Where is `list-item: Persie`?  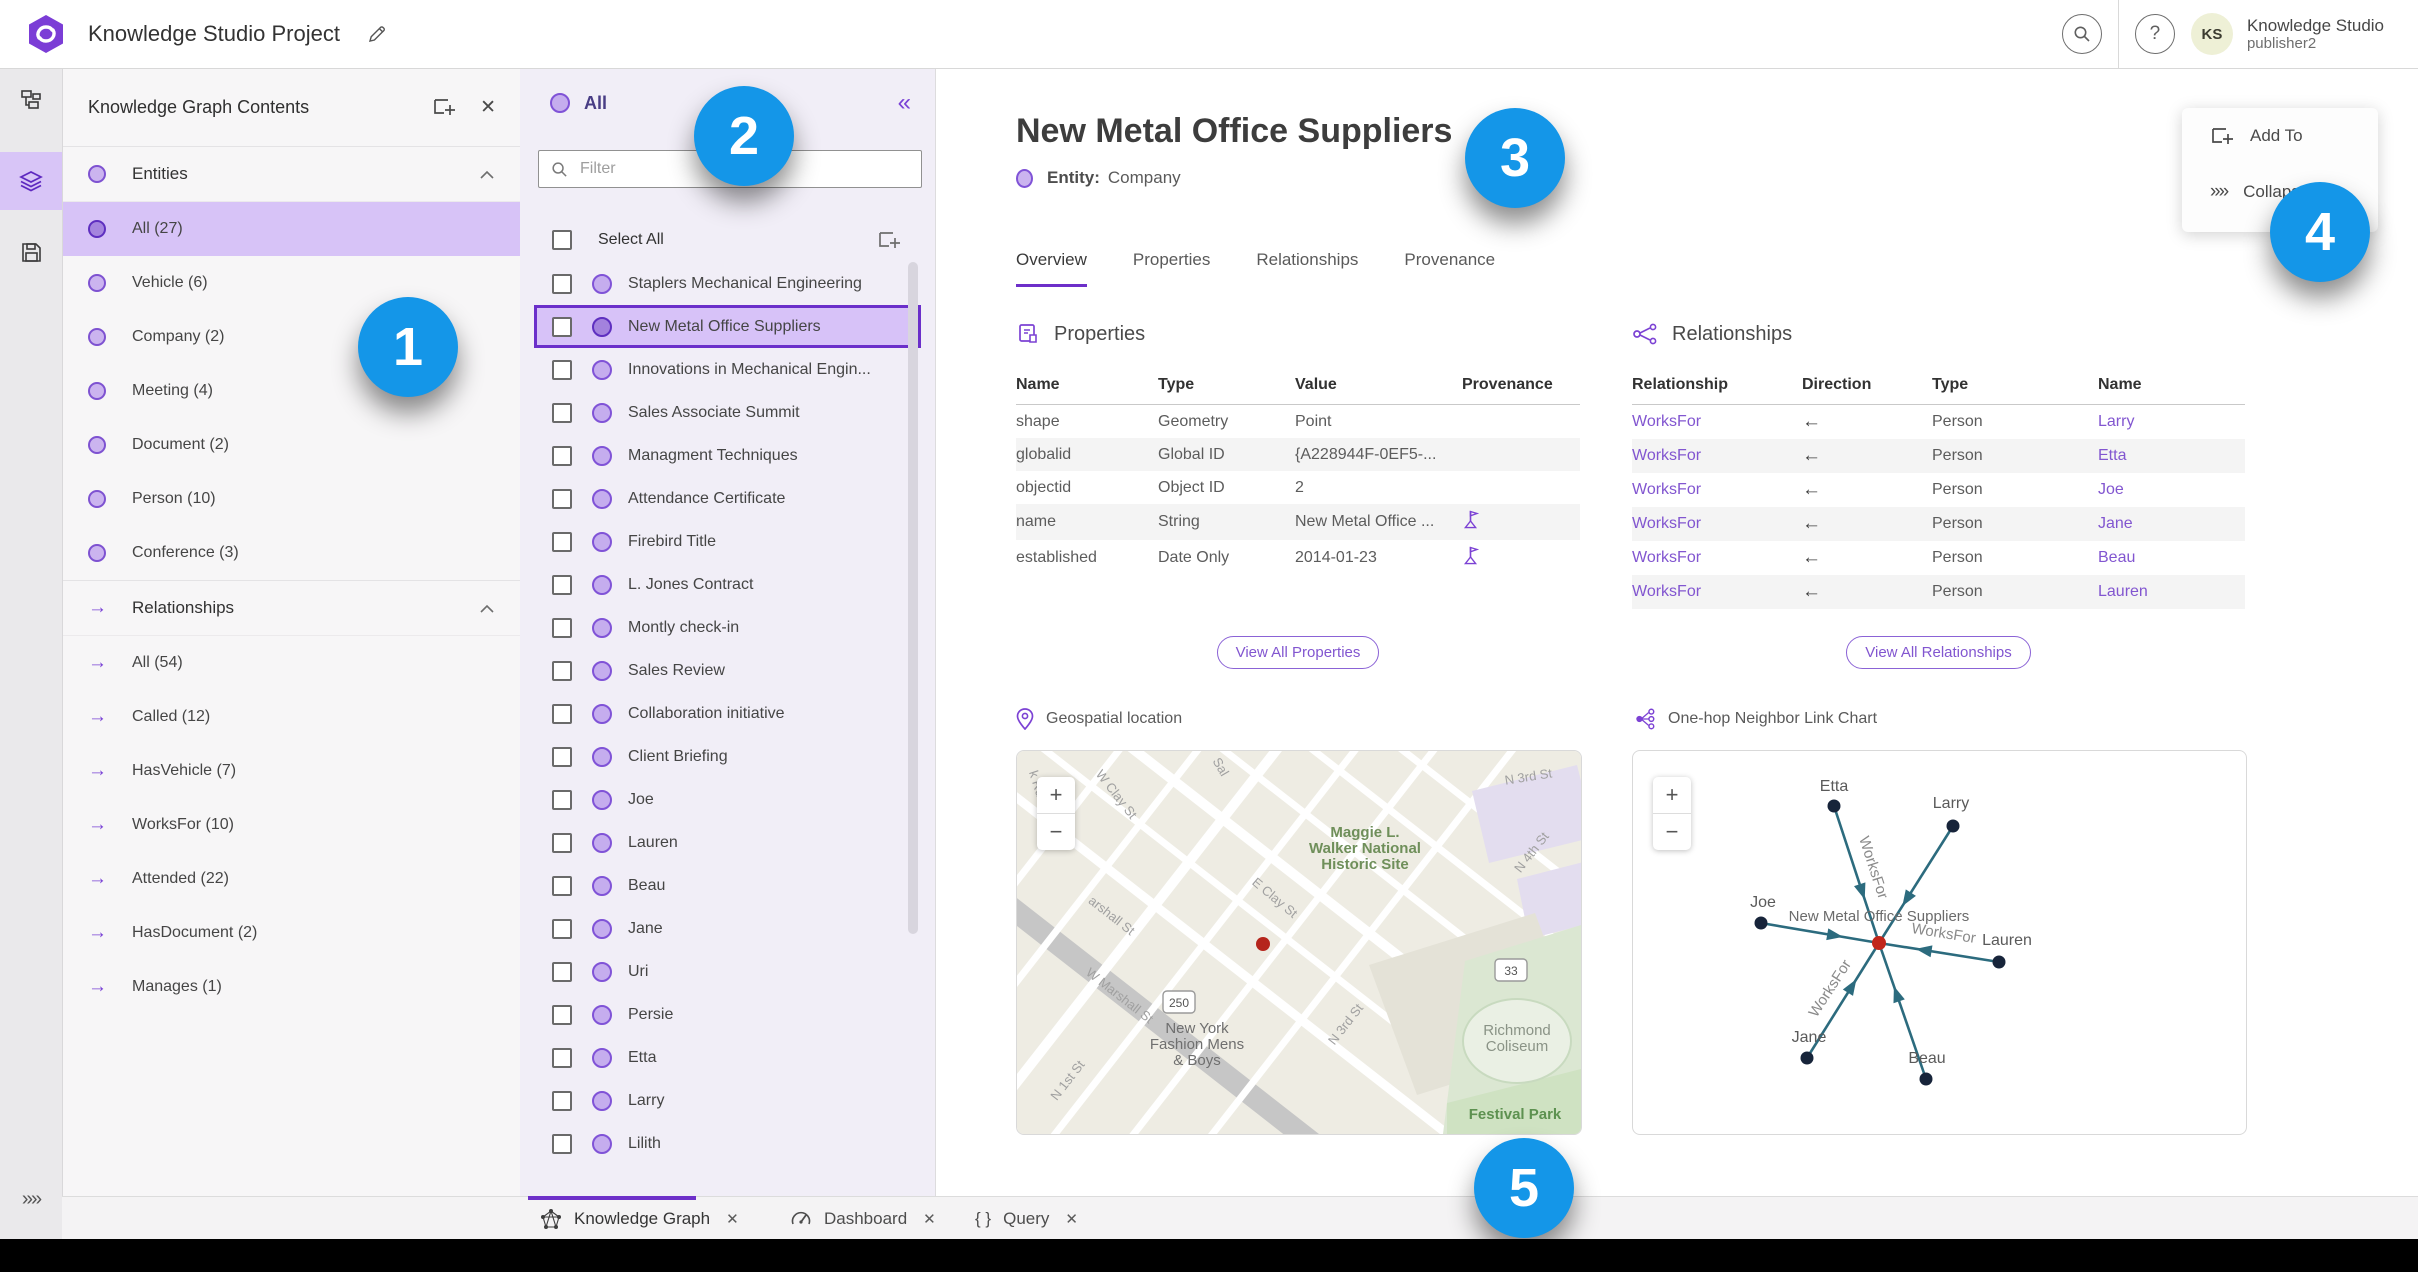
list-item: Persie is located at coordinates (727, 1014).